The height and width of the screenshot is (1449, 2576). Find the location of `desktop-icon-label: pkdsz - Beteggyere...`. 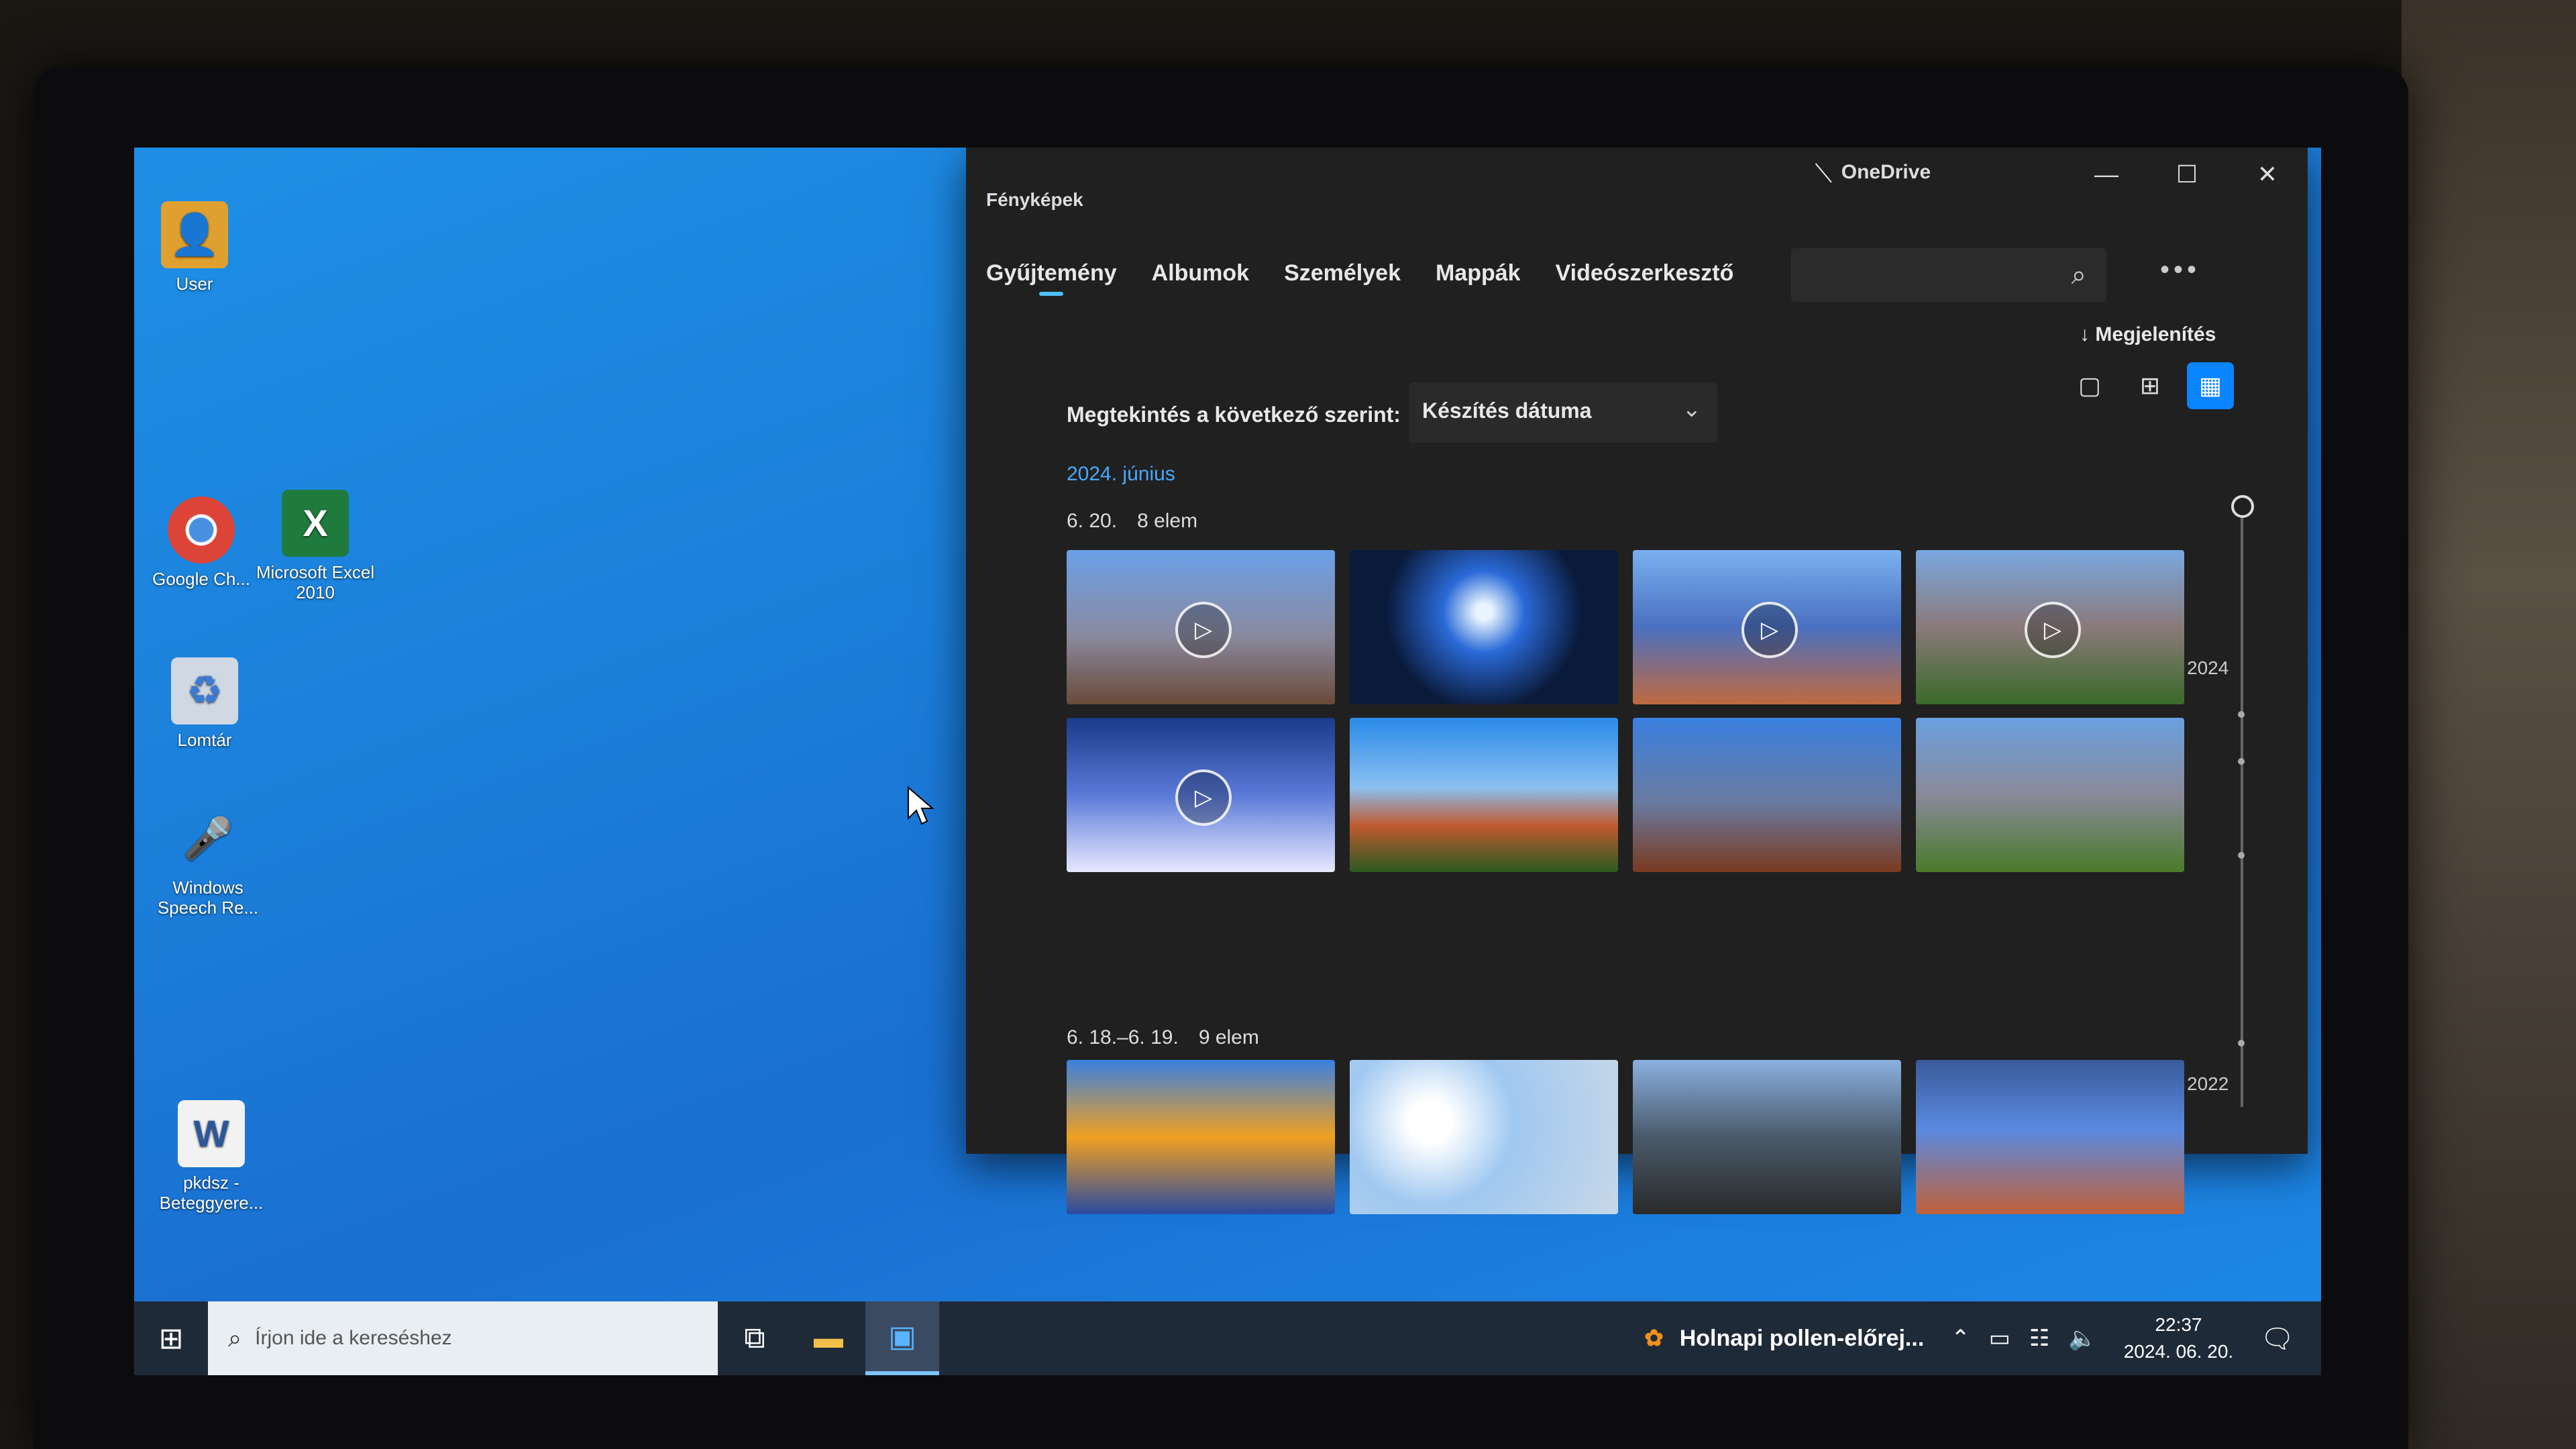

desktop-icon-label: pkdsz - Beteggyere... is located at coordinates (211, 1193).